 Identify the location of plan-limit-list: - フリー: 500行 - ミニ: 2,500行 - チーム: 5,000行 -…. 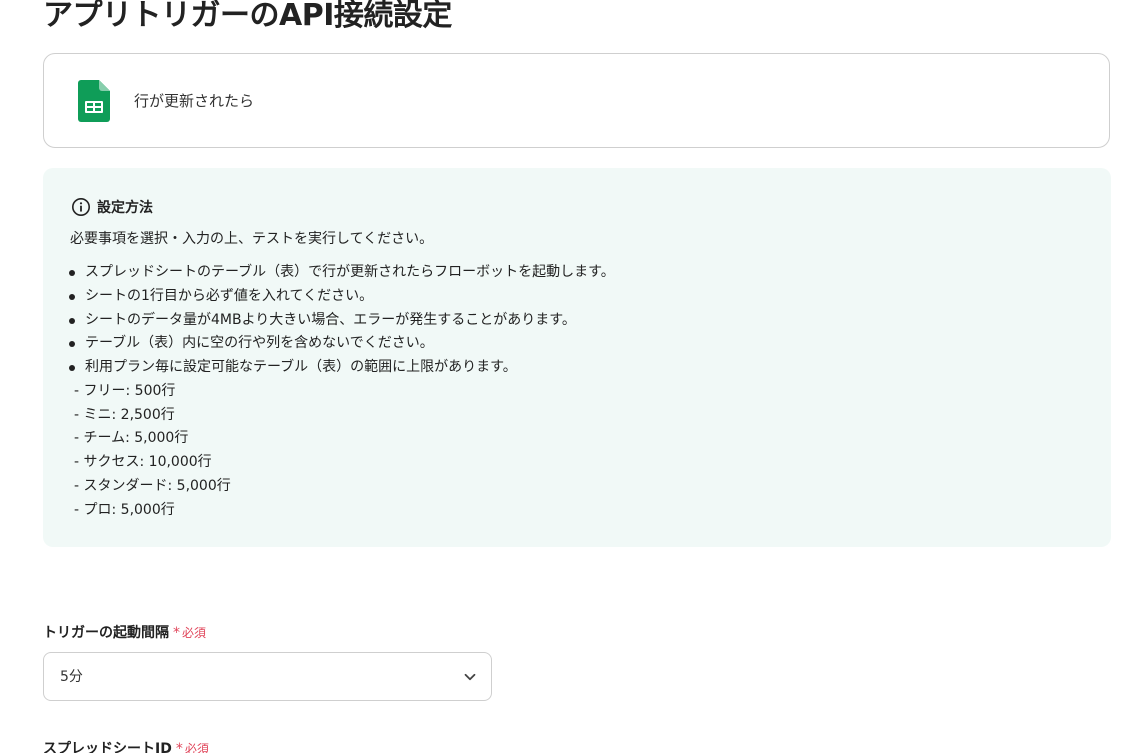
(152, 451).